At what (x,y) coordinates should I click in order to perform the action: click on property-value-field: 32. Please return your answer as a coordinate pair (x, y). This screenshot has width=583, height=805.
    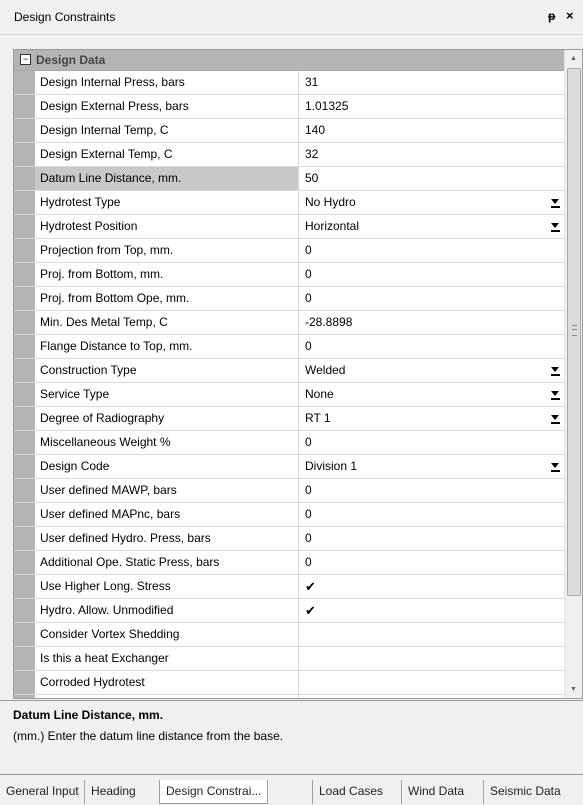
    Looking at the image, I should click on (432, 154).